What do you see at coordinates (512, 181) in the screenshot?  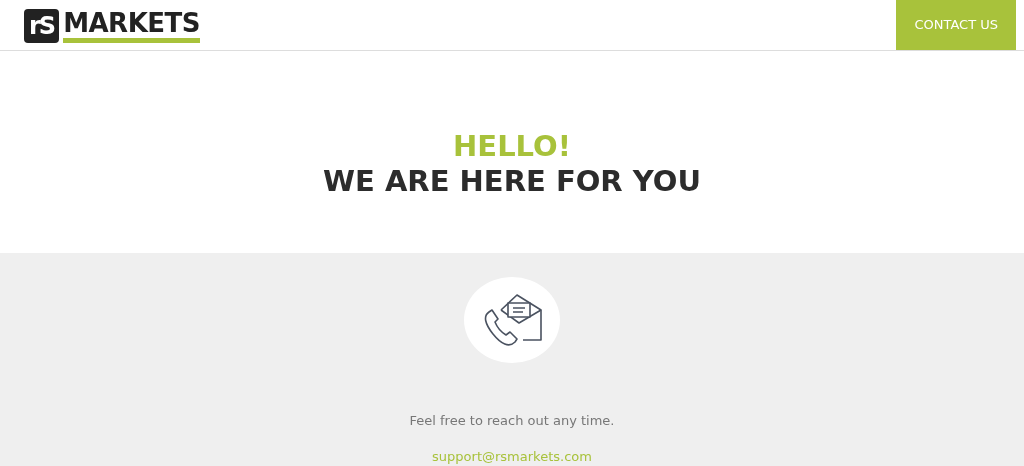 I see `headline: WE ARE HERE FOR YOU` at bounding box center [512, 181].